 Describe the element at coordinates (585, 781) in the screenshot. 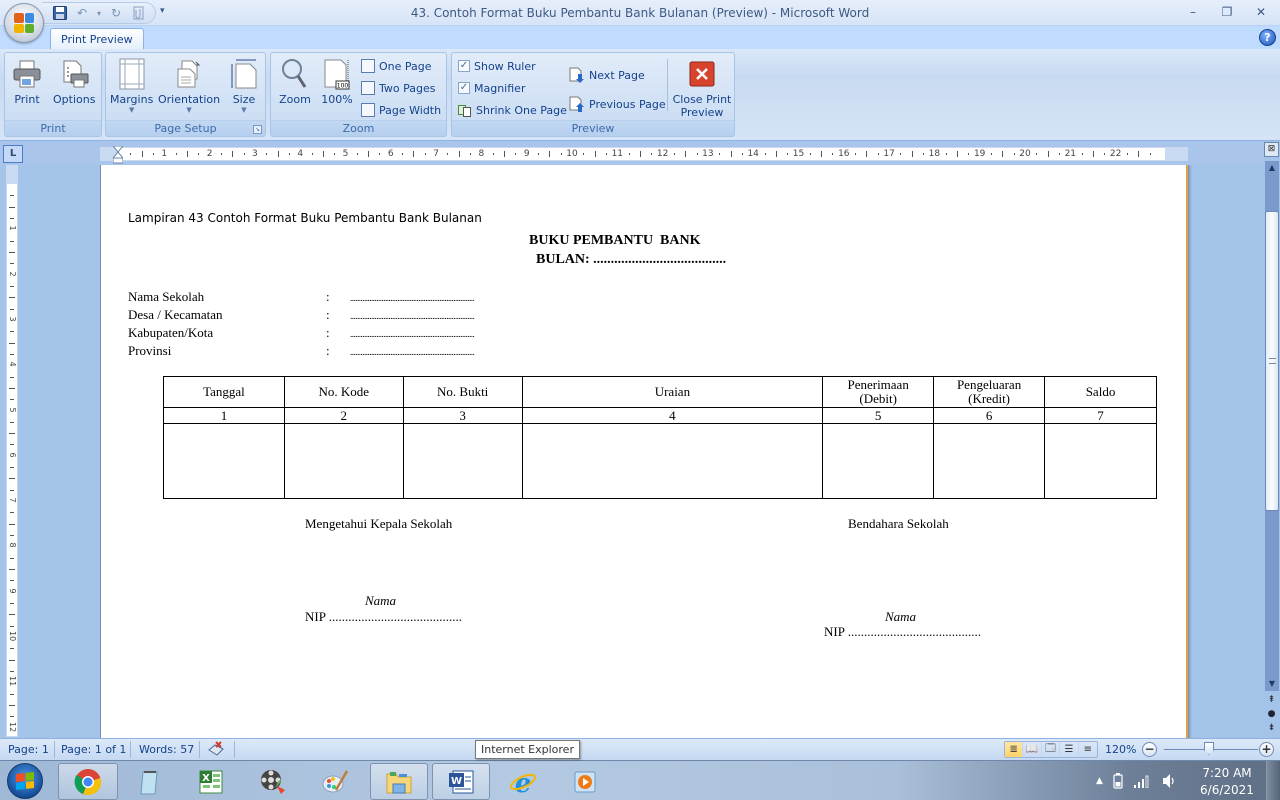

I see `taskbar-media-player` at that location.